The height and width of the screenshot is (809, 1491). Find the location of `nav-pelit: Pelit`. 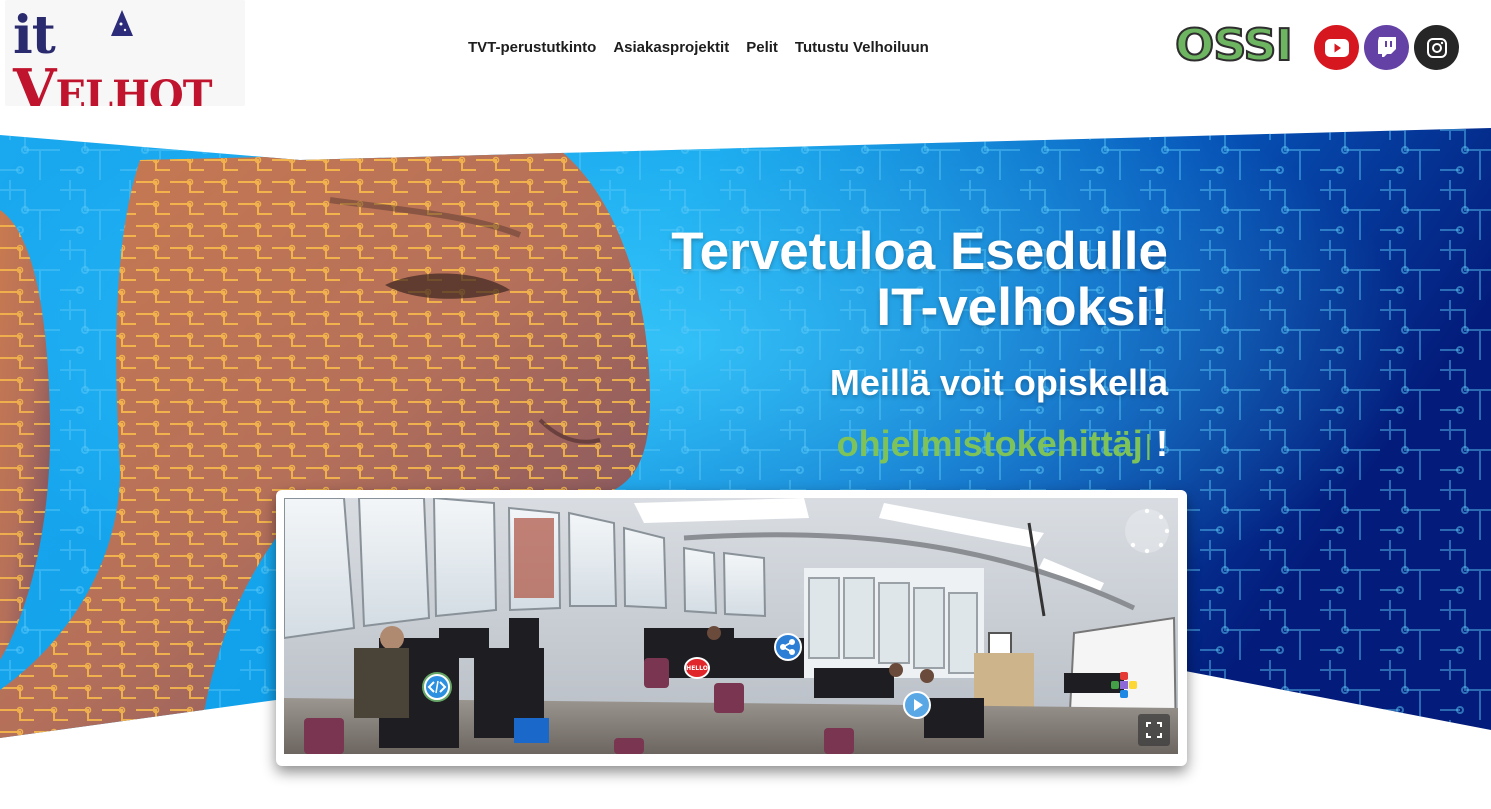

nav-pelit: Pelit is located at coordinates (762, 48).